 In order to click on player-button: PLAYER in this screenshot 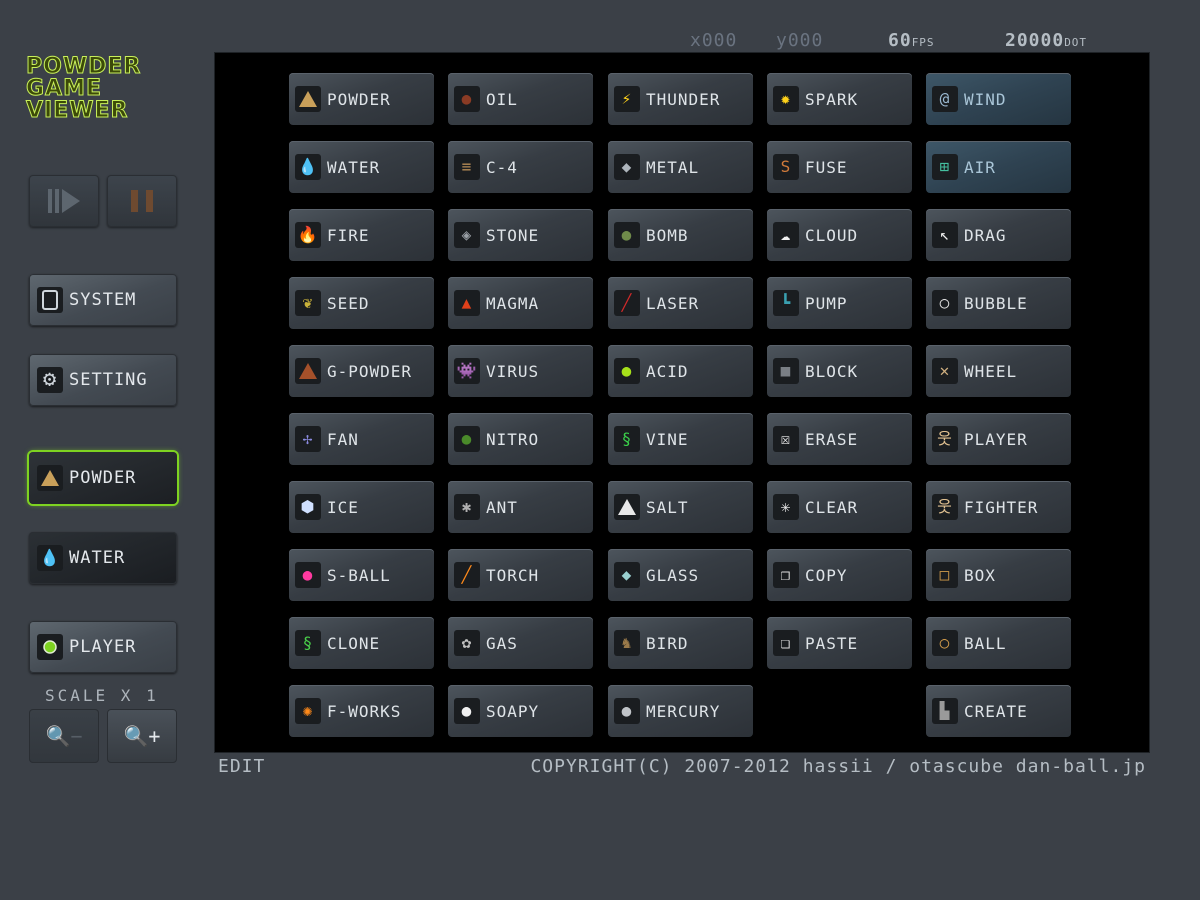, I will do `click(103, 647)`.